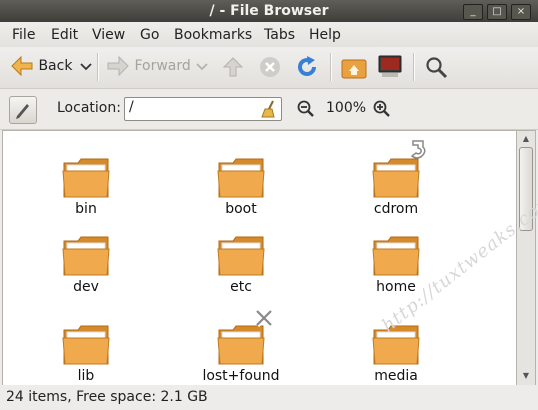 Image resolution: width=538 pixels, height=410 pixels. Describe the element at coordinates (396, 209) in the screenshot. I see `folder-label: cdrom` at that location.